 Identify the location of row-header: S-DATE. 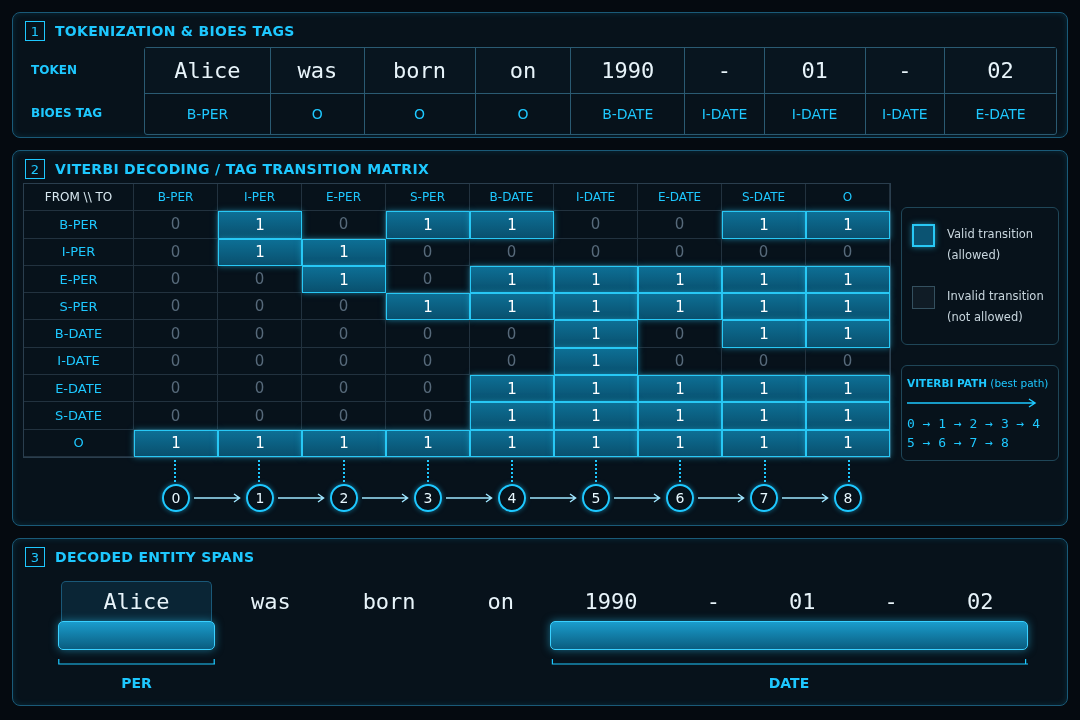
(79, 416).